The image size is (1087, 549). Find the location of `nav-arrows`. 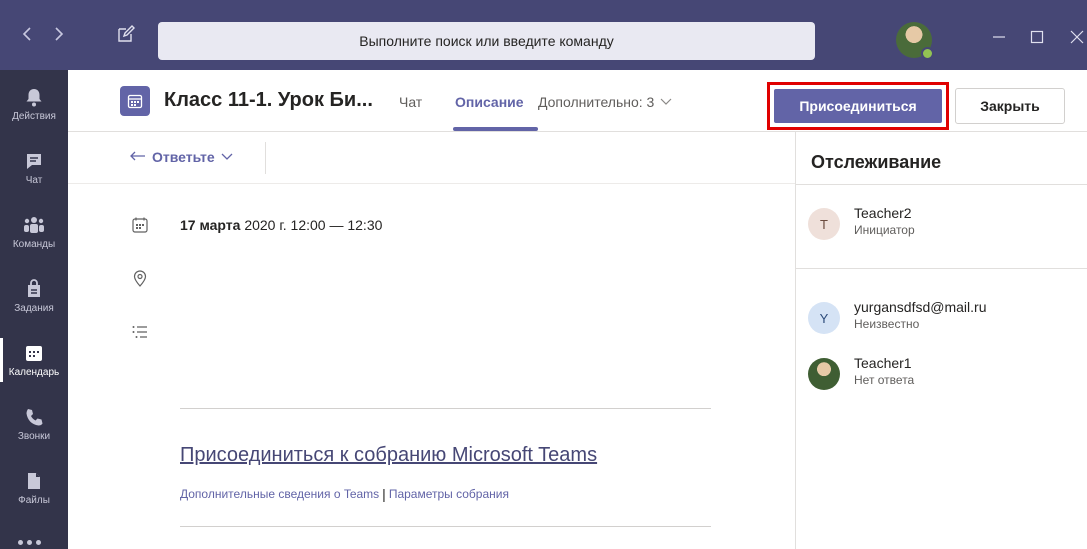

nav-arrows is located at coordinates (43, 34).